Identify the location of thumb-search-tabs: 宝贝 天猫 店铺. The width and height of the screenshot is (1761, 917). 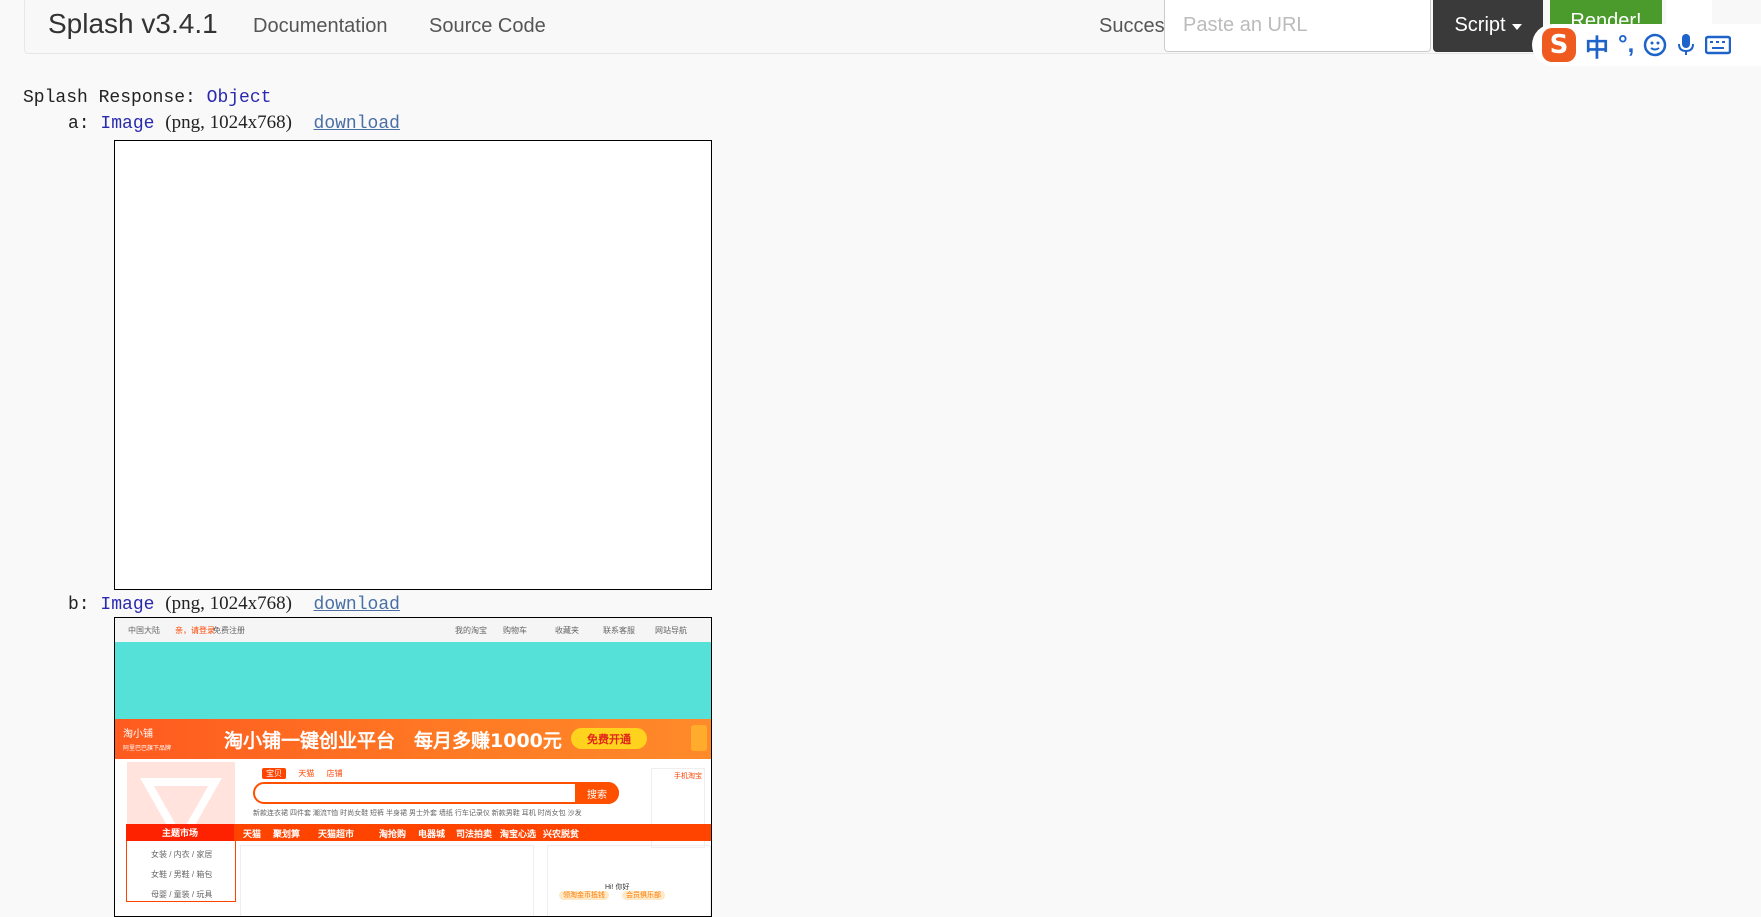
(307, 773).